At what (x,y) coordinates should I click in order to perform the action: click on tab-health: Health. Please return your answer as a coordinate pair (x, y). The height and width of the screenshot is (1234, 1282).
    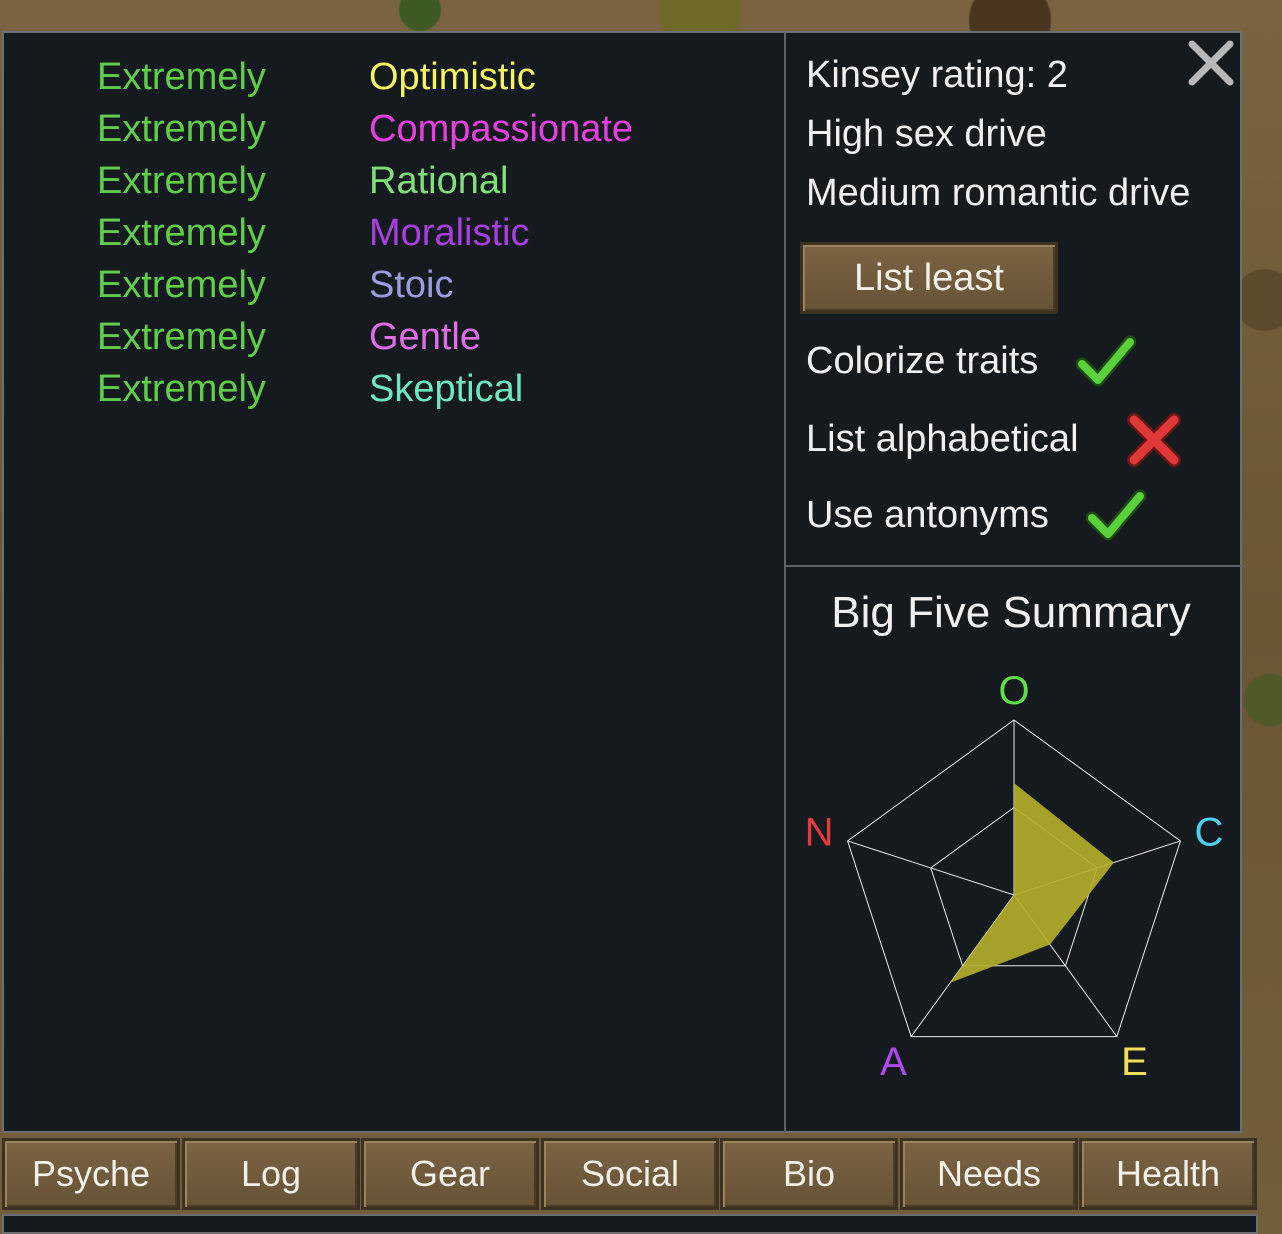
    Looking at the image, I should click on (1168, 1174).